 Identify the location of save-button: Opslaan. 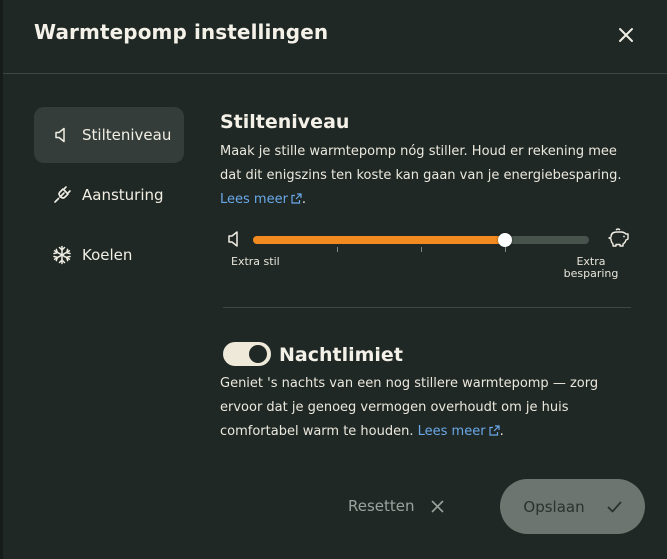
(572, 506).